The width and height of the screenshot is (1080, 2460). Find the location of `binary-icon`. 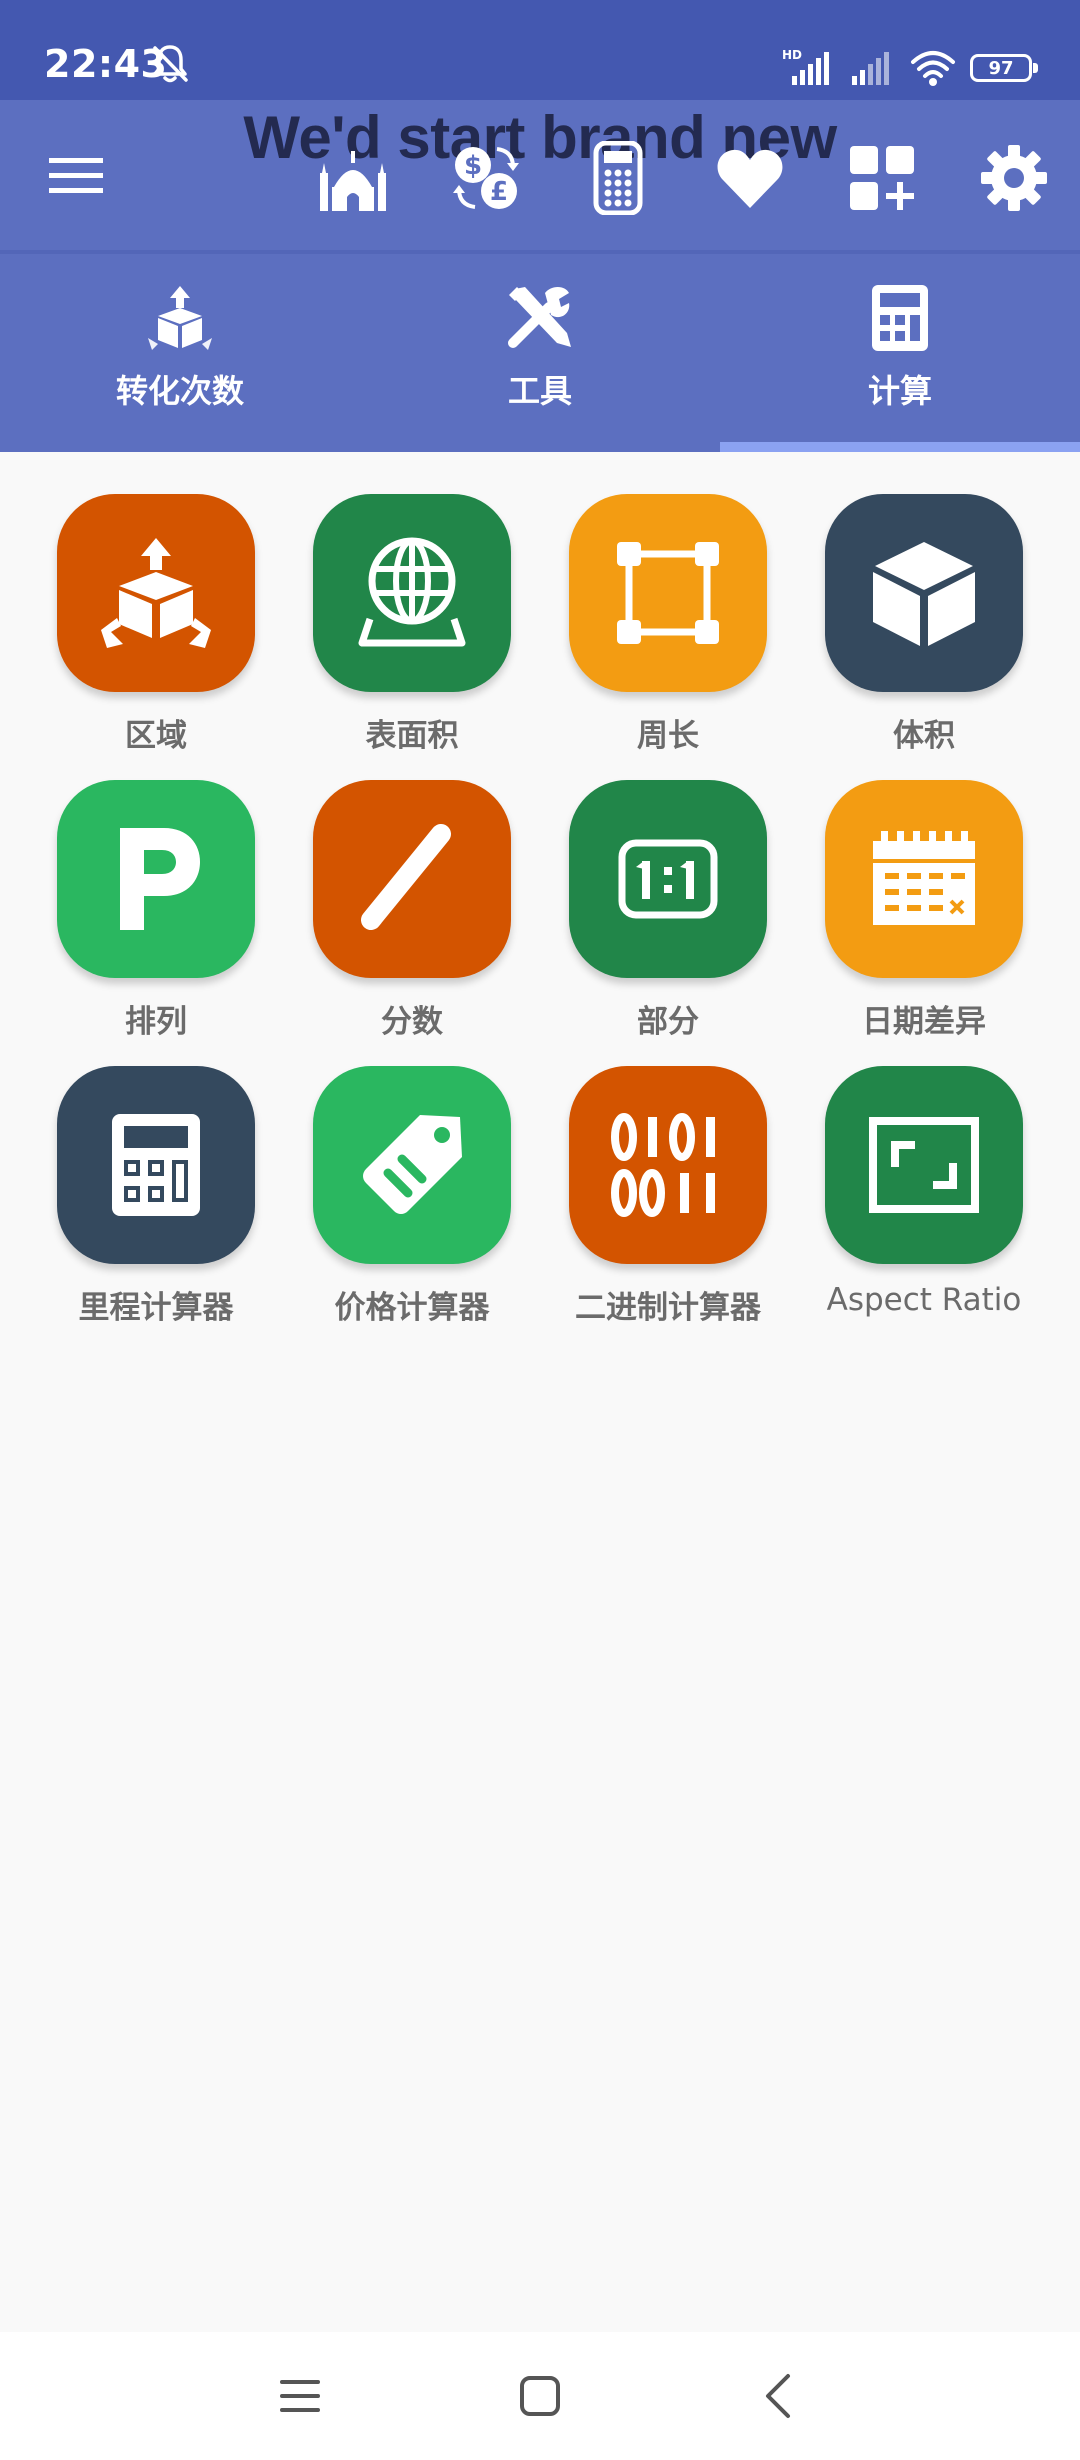

binary-icon is located at coordinates (663, 1165).